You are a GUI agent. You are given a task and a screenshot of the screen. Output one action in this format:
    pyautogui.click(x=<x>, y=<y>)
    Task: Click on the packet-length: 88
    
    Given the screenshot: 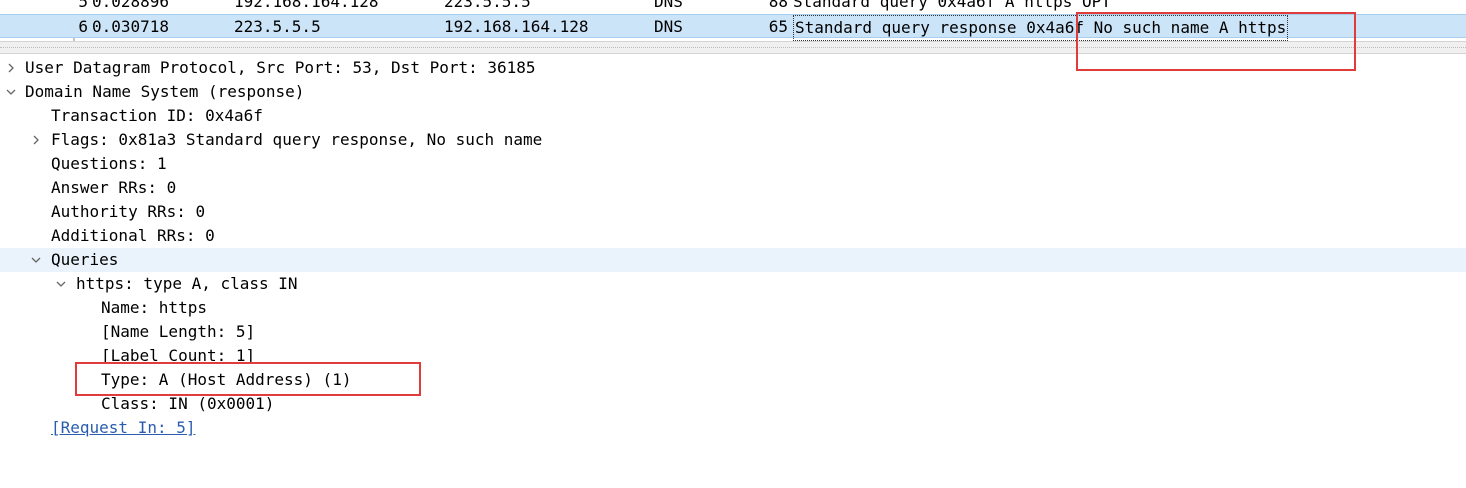 What is the action you would take?
    pyautogui.click(x=778, y=5)
    